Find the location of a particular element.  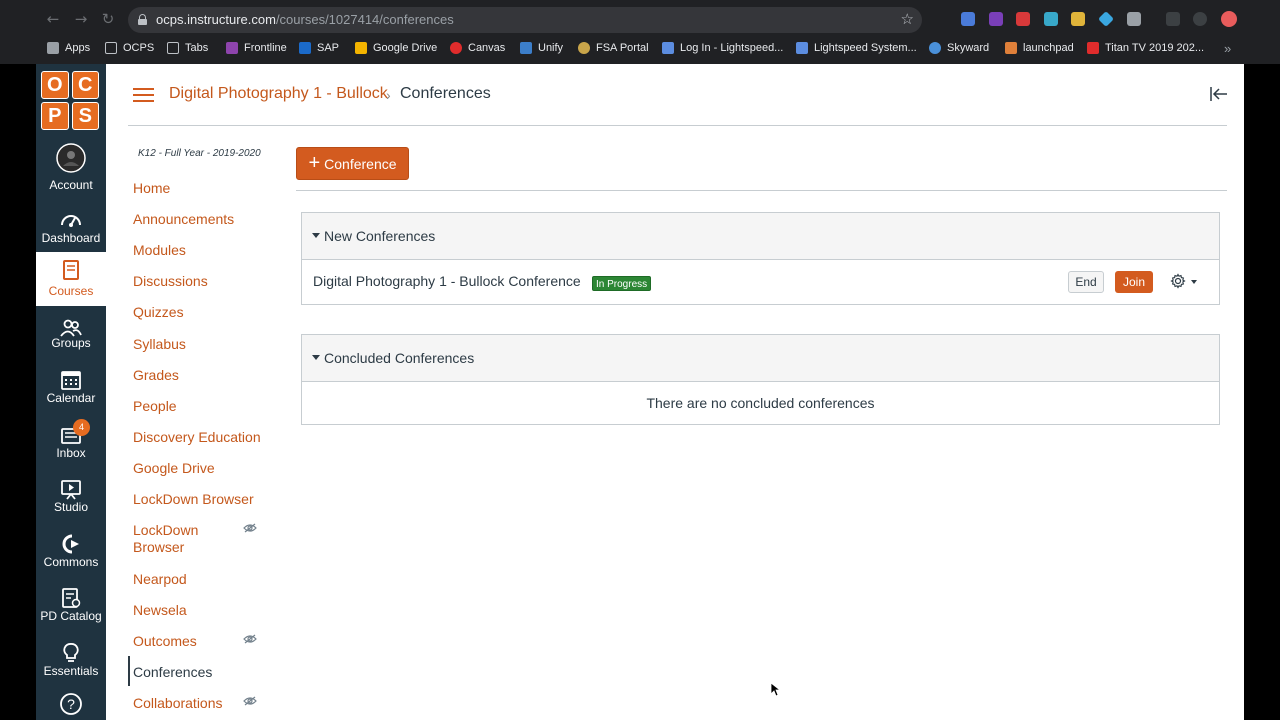

course-nav-google-drive: Google Drive is located at coordinates (174, 468).